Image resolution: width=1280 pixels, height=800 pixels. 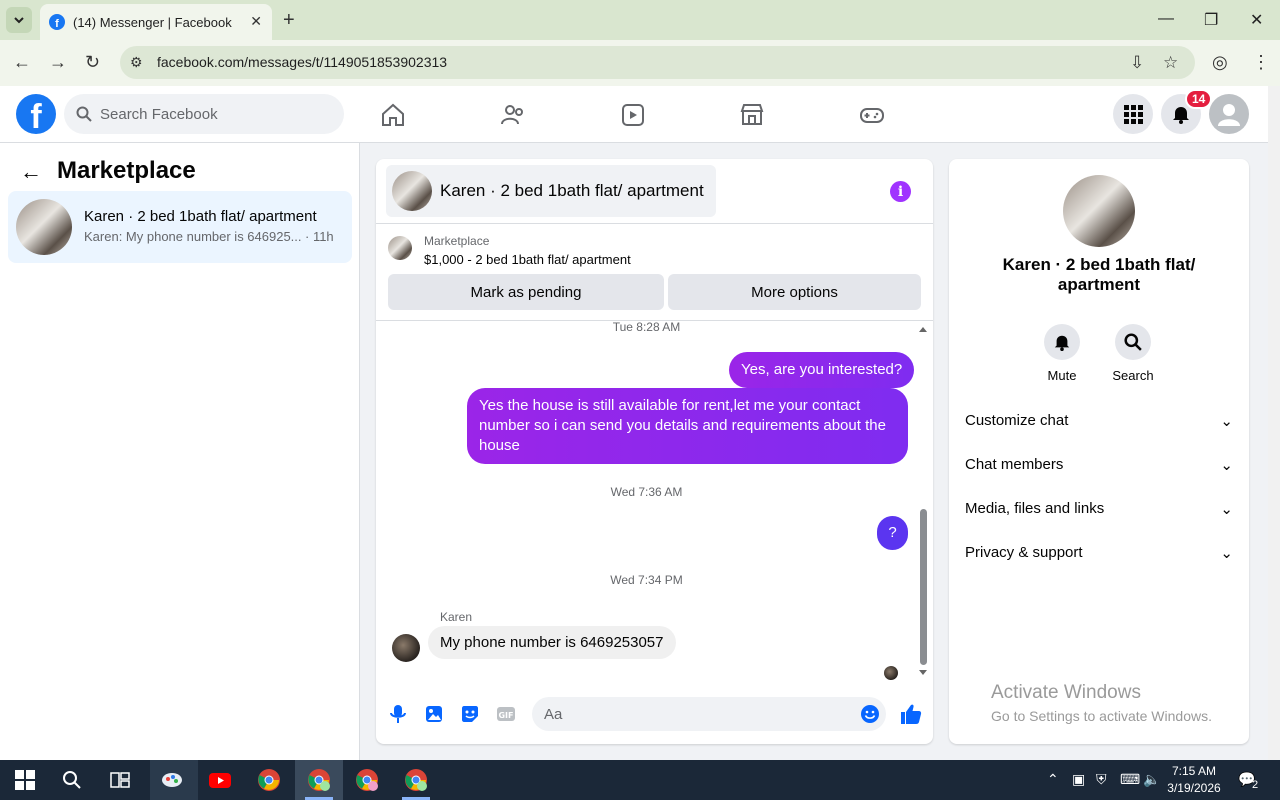 What do you see at coordinates (513, 115) in the screenshot?
I see `friends-icon` at bounding box center [513, 115].